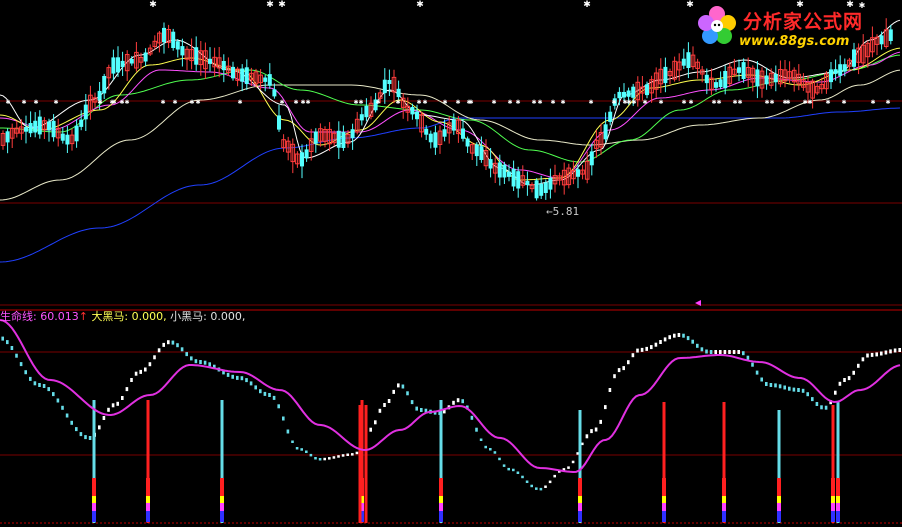 Image resolution: width=902 pixels, height=527 pixels. What do you see at coordinates (698, 303) in the screenshot?
I see `panel-divider-marker-icon` at bounding box center [698, 303].